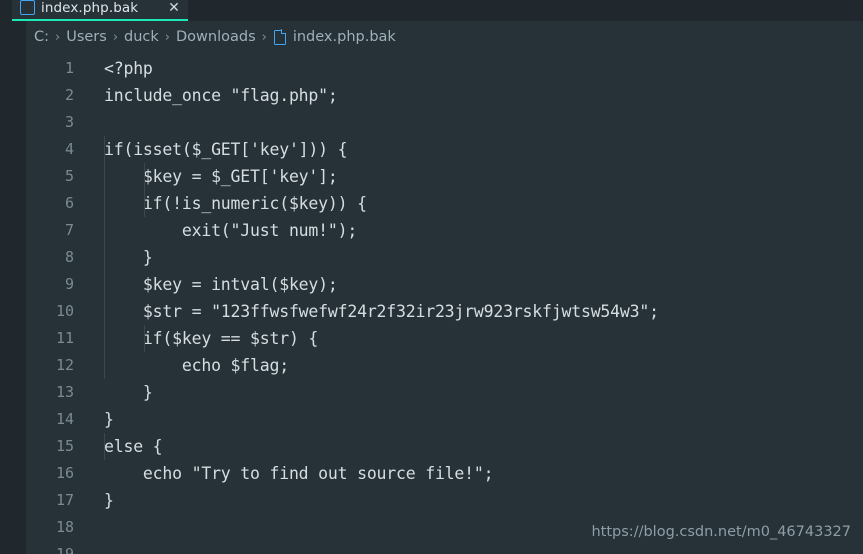  Describe the element at coordinates (41, 37) in the screenshot. I see `breadcrumb-item-drive: C:` at that location.